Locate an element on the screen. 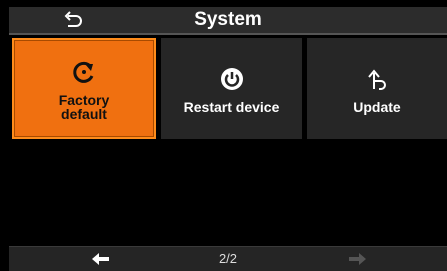 This screenshot has height=271, width=447. power-icon is located at coordinates (232, 79).